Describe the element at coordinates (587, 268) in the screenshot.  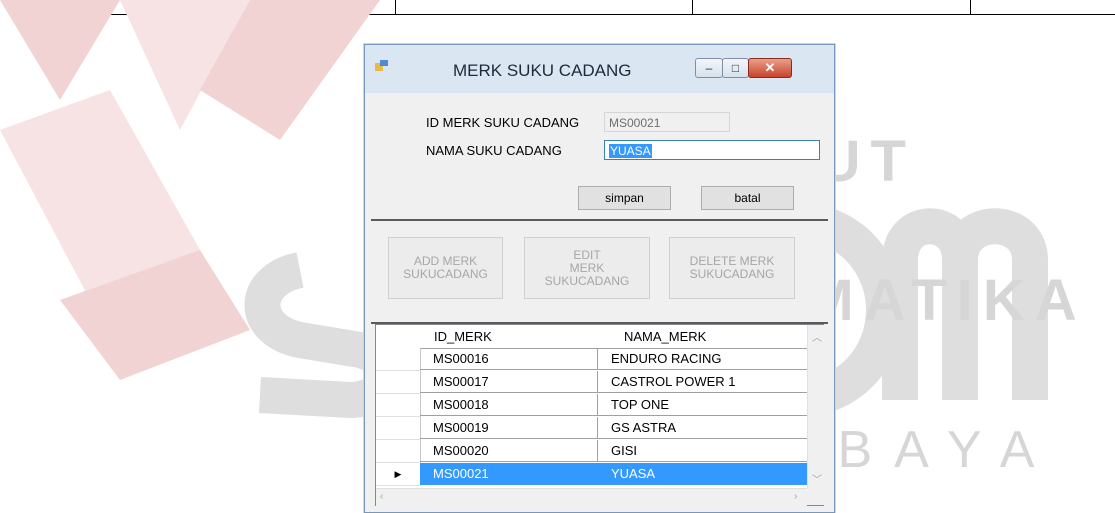
I see `edit-merk-button: EDIT MERK SUKUCADANG` at that location.